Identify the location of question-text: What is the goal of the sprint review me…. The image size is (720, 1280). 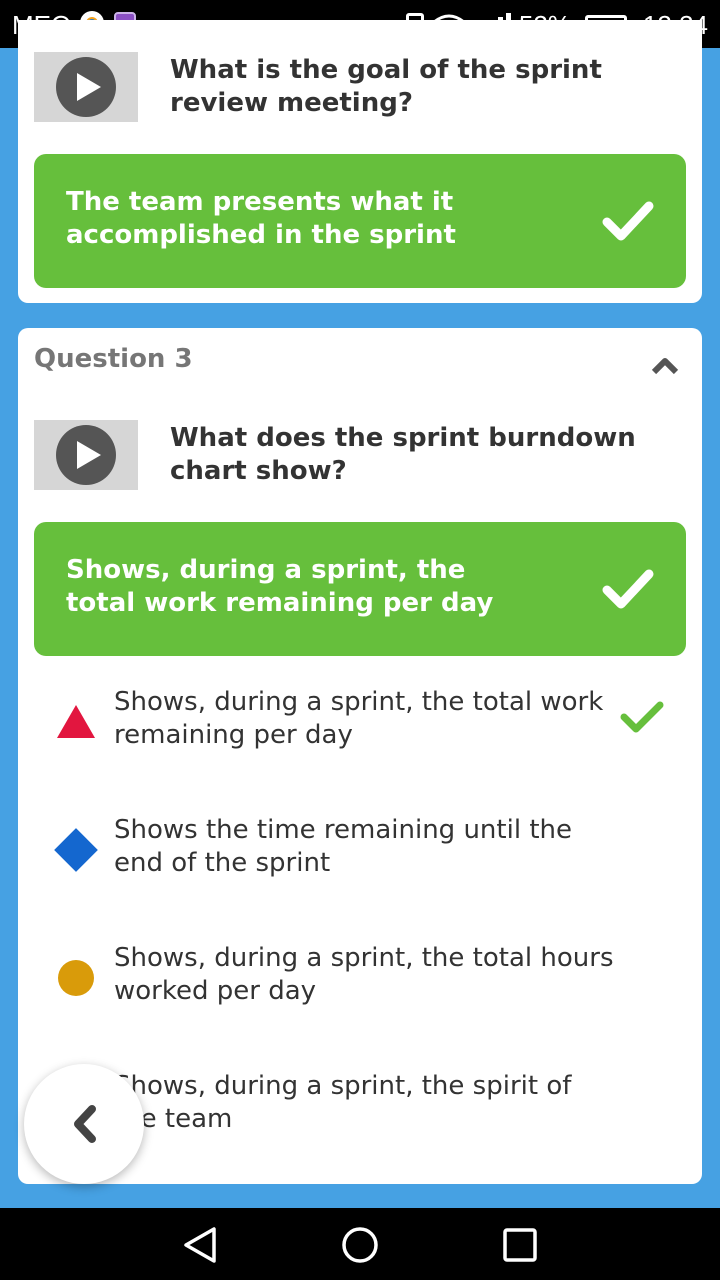
(386, 86).